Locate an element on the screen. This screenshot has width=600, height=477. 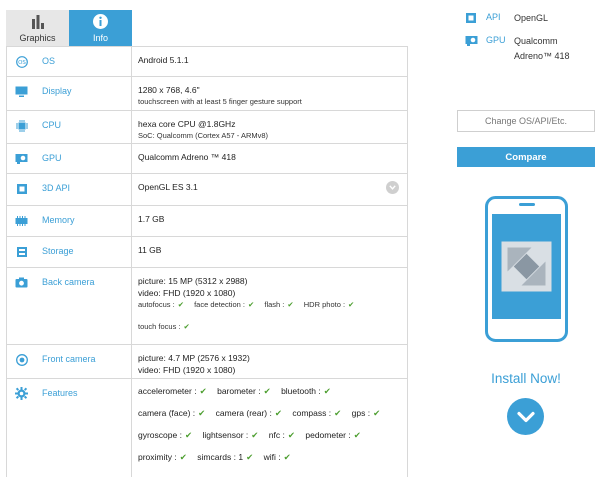
spec-row-gpu: GPU Qualcomm Adreno ™ 418 is located at coordinates (207, 159).